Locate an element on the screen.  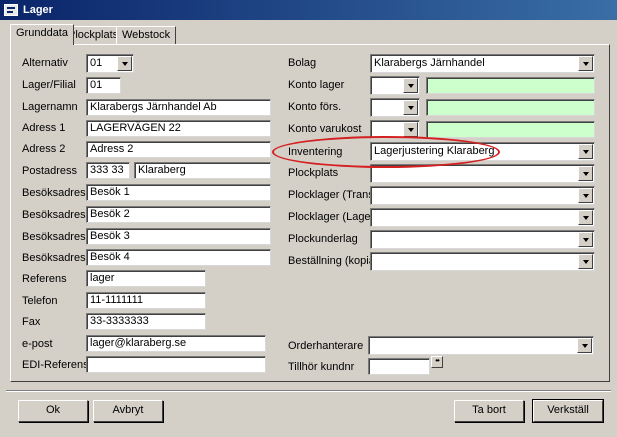
avbryt-button: Avbryt is located at coordinates (128, 411).